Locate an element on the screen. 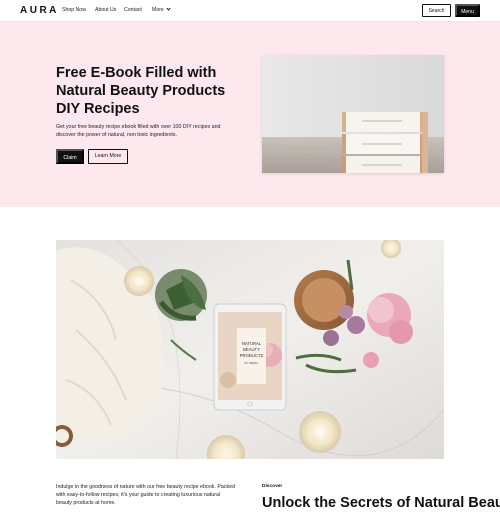  nav-link-shop-now: Shop Now is located at coordinates (74, 10).